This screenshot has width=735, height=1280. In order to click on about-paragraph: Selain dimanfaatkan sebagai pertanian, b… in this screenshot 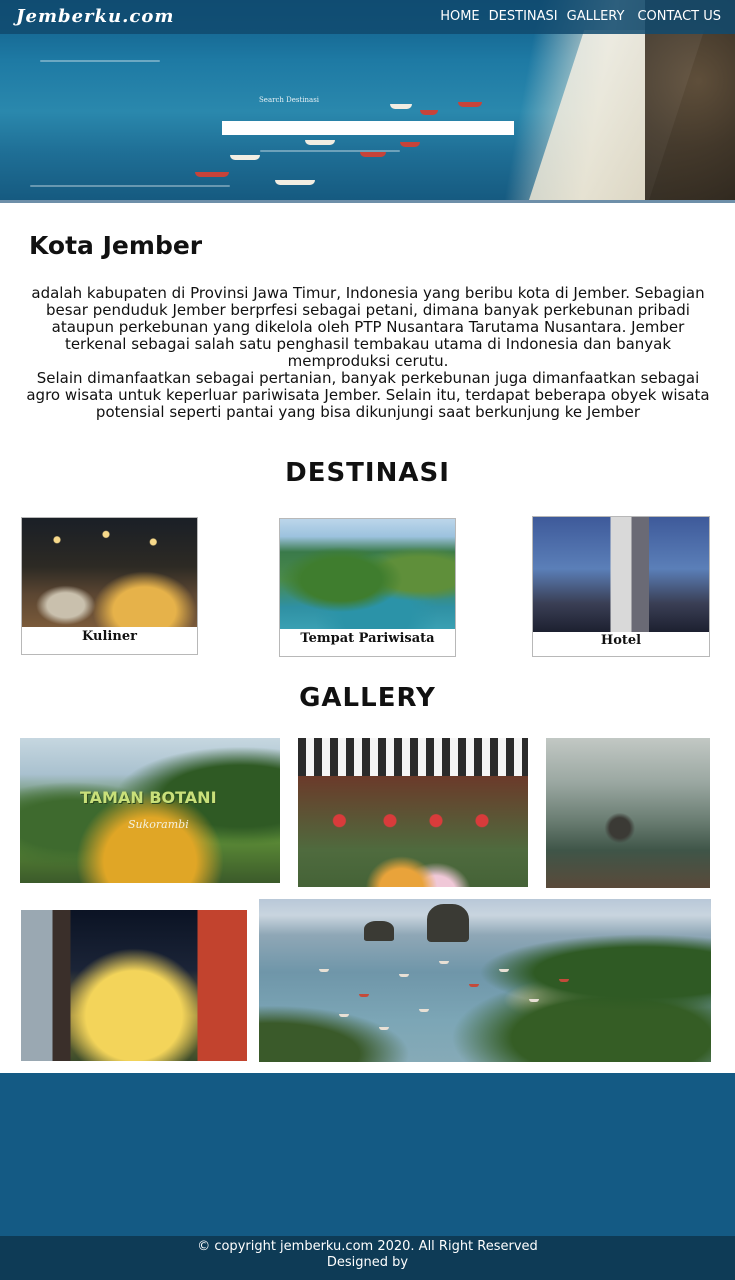, I will do `click(368, 395)`.